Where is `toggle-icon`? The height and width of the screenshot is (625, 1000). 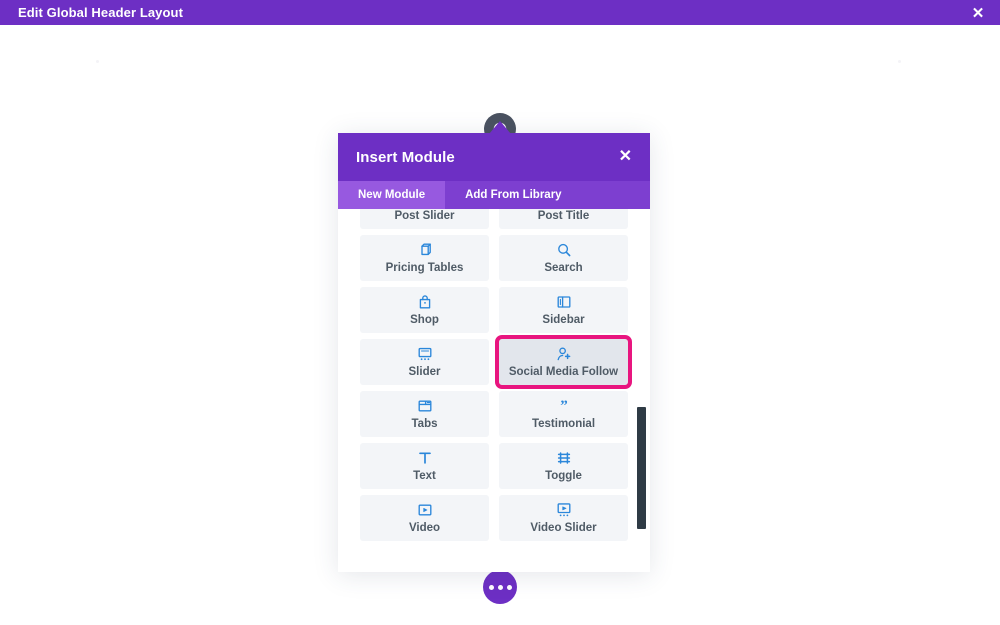 toggle-icon is located at coordinates (564, 458).